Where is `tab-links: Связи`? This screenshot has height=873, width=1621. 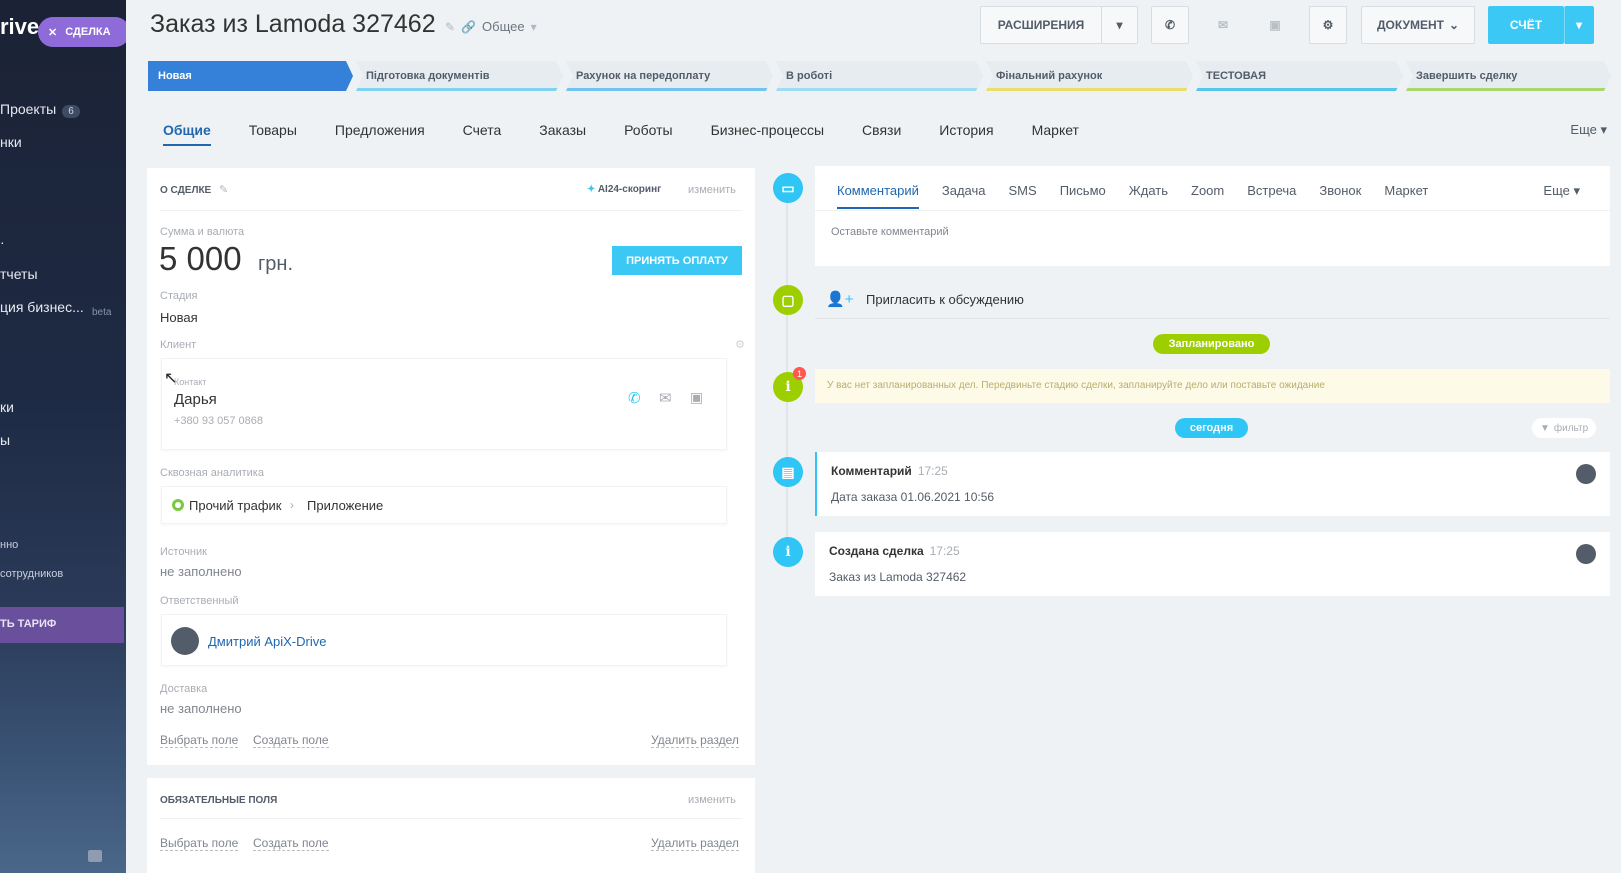
tab-links: Связи is located at coordinates (881, 134).